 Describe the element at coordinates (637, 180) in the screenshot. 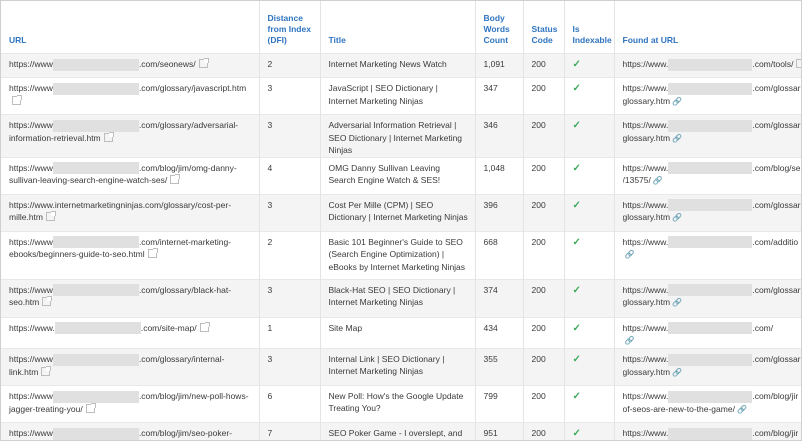

I see `found-url-continuation: /13575/` at that location.